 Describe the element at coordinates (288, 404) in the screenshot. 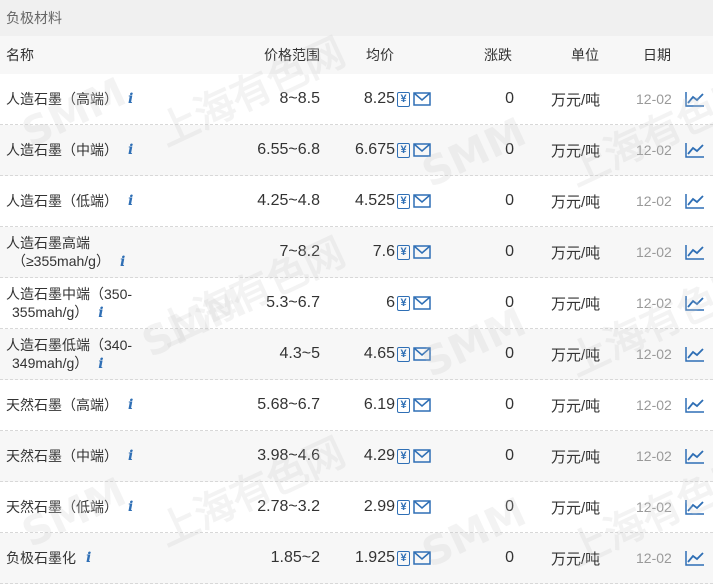

I see `row-price-range: 5.68~6.7` at that location.